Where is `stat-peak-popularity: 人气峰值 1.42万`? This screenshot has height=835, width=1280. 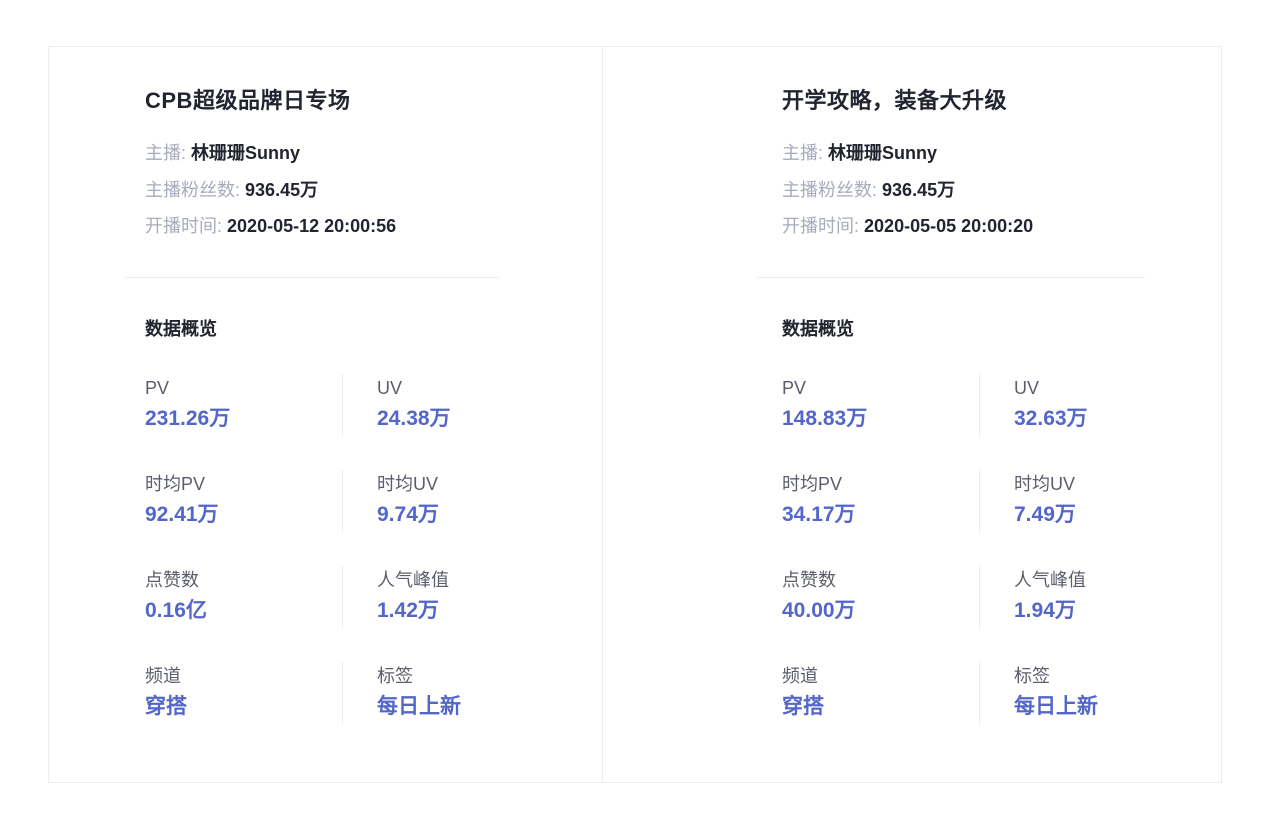
stat-peak-popularity: 人气峰值 1.42万 is located at coordinates (413, 597).